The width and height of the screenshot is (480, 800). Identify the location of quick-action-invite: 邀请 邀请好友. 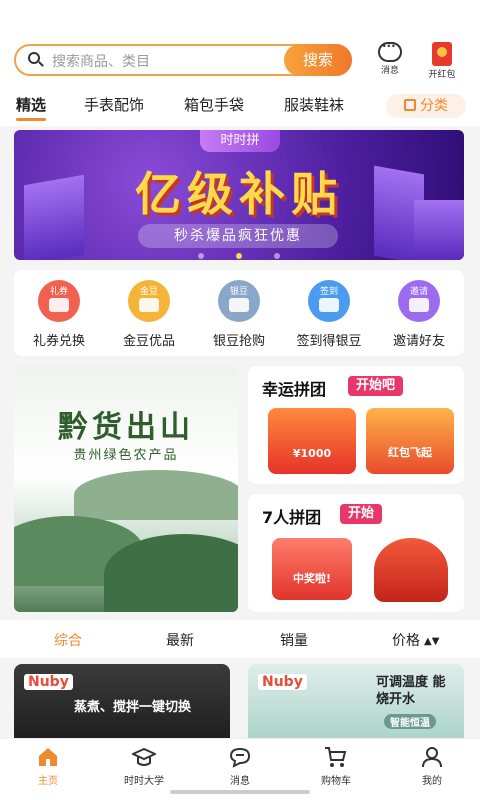
(419, 314).